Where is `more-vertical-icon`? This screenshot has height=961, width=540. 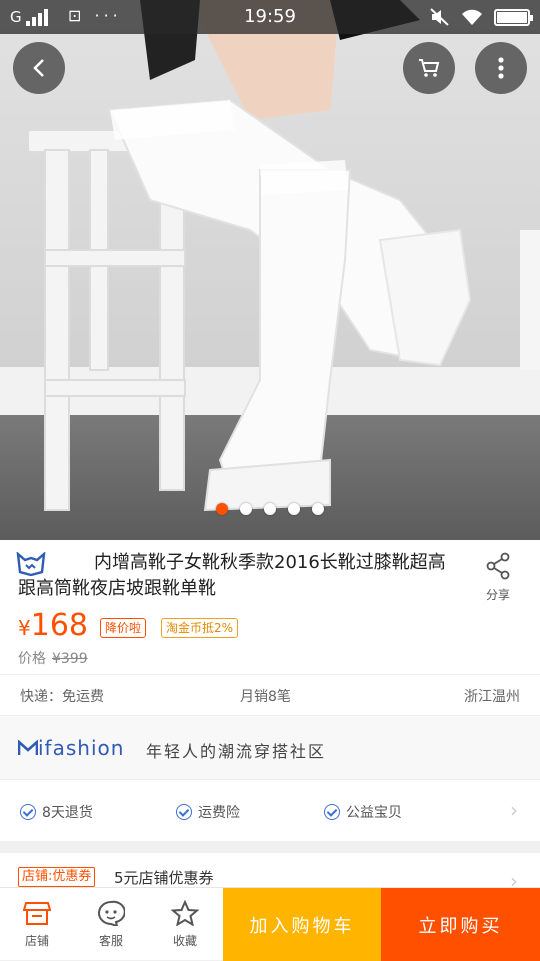 more-vertical-icon is located at coordinates (501, 68).